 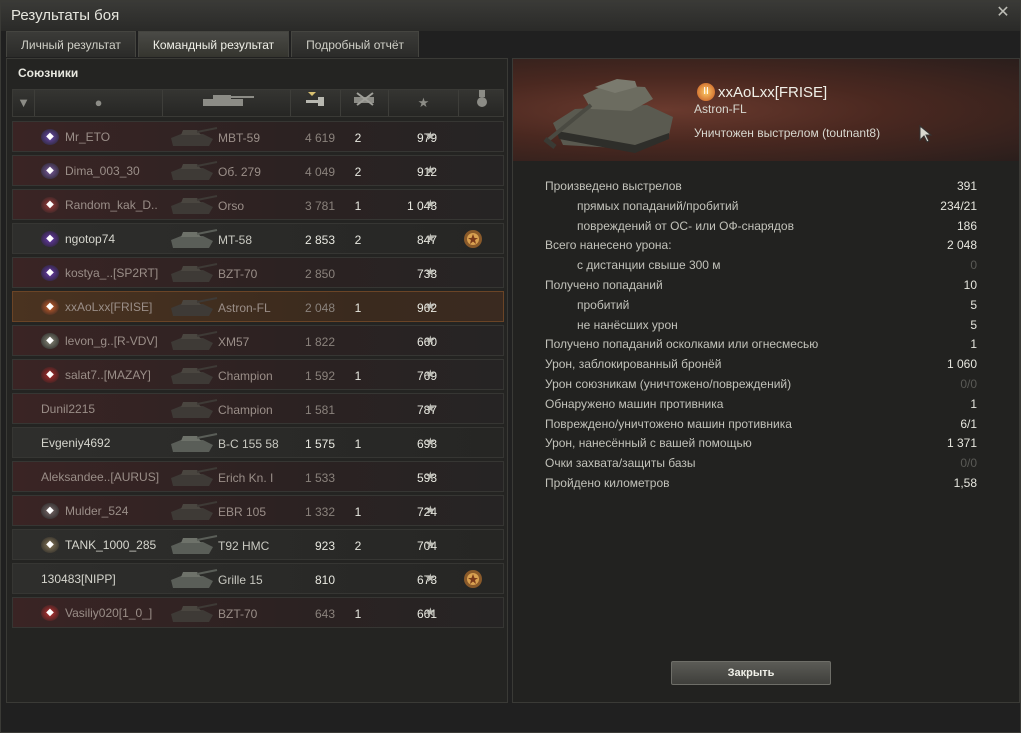 I want to click on close-button: Закрыть, so click(x=751, y=673).